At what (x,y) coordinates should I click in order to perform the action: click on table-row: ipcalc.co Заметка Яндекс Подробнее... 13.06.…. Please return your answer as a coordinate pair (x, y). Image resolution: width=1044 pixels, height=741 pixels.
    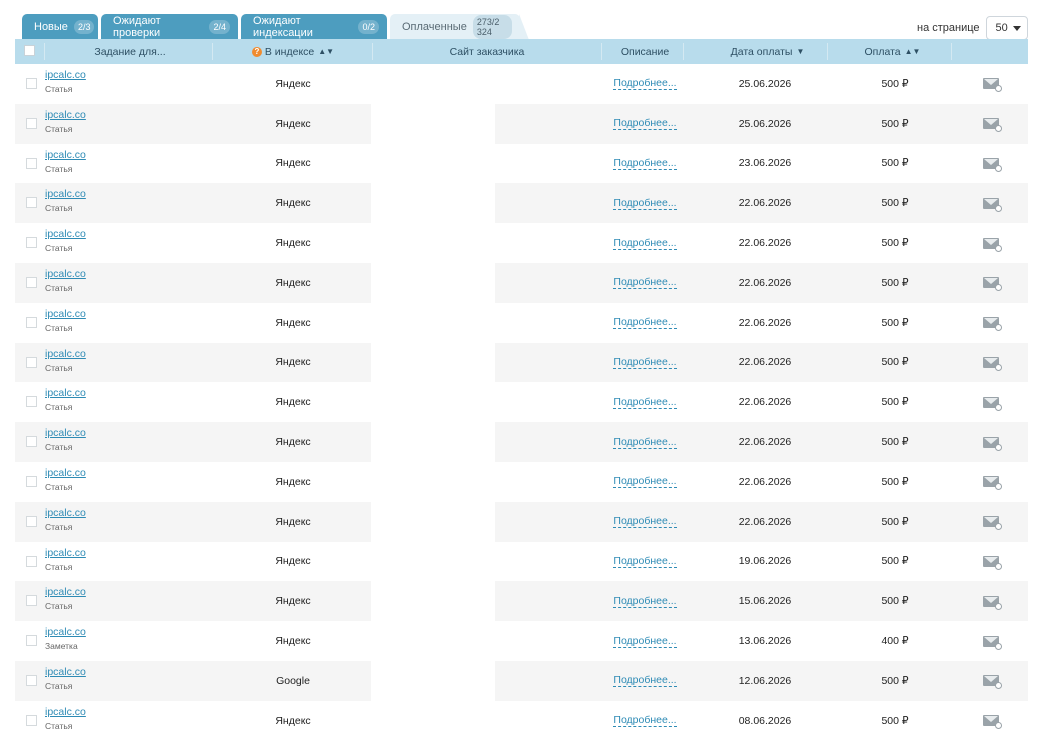
    Looking at the image, I should click on (521, 641).